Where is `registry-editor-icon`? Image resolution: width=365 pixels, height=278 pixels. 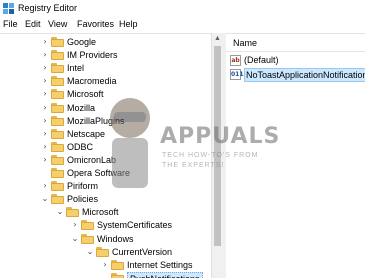 registry-editor-icon is located at coordinates (8, 8).